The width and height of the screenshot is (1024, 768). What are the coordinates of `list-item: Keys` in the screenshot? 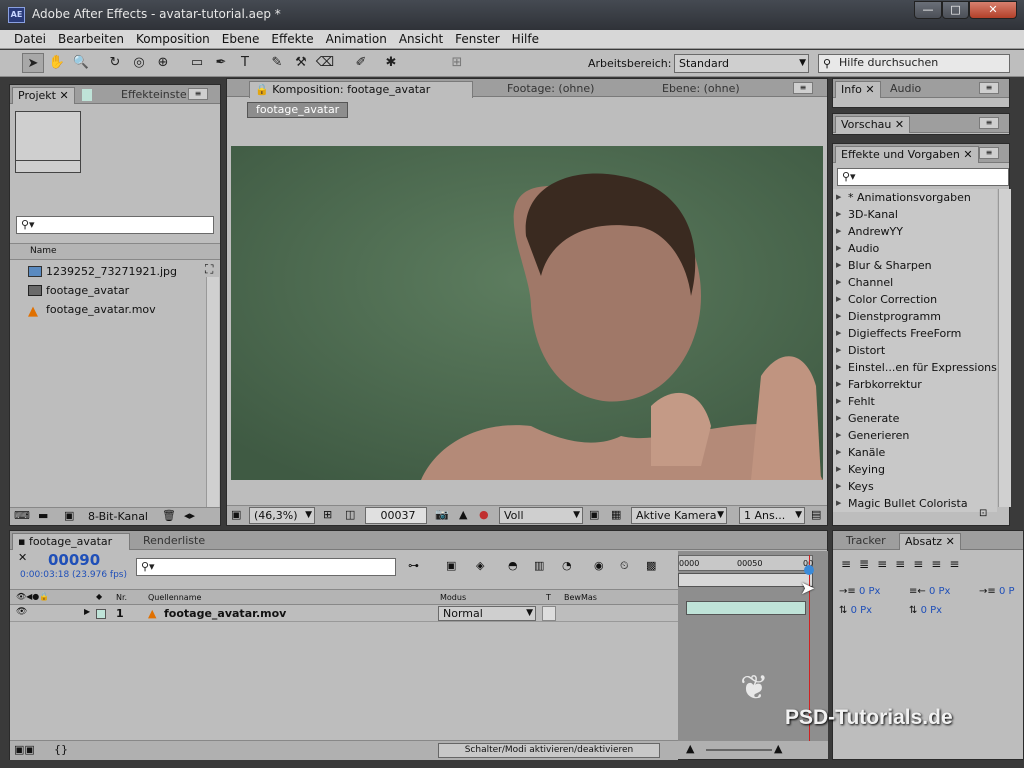 It's located at (915, 486).